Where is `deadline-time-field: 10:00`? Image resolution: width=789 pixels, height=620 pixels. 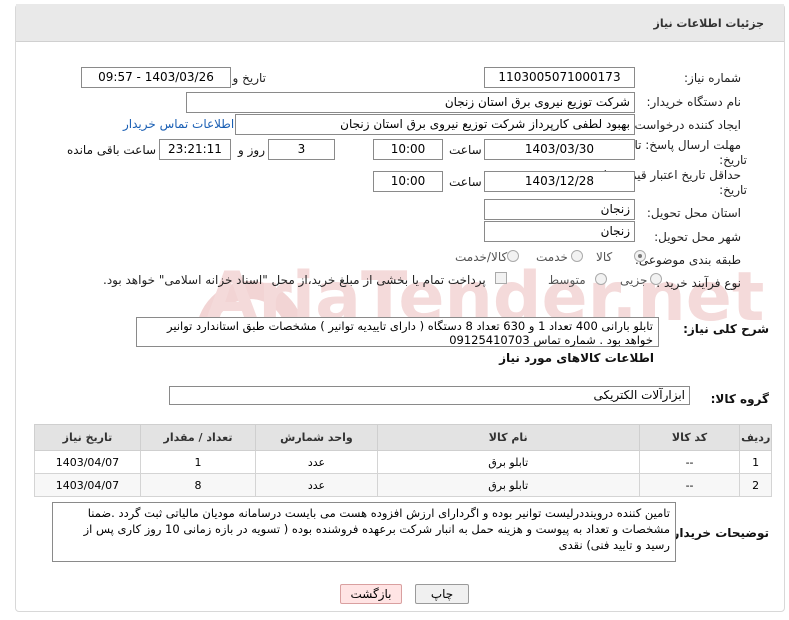 deadline-time-field: 10:00 is located at coordinates (408, 149).